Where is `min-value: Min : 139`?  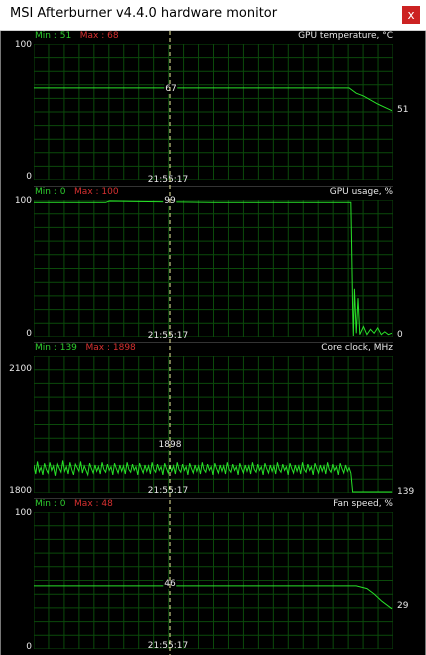 min-value: Min : 139 is located at coordinates (56, 348).